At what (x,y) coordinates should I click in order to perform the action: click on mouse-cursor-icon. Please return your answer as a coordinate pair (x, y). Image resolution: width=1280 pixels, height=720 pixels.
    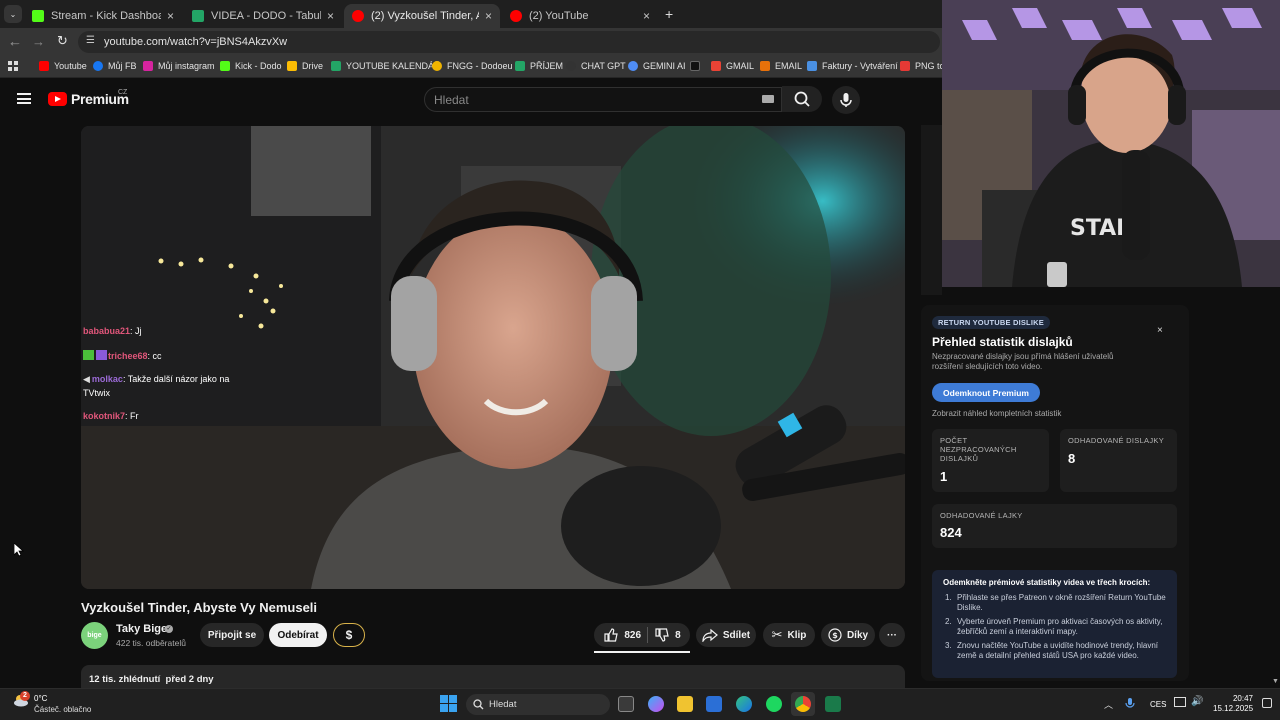
    Looking at the image, I should click on (19, 550).